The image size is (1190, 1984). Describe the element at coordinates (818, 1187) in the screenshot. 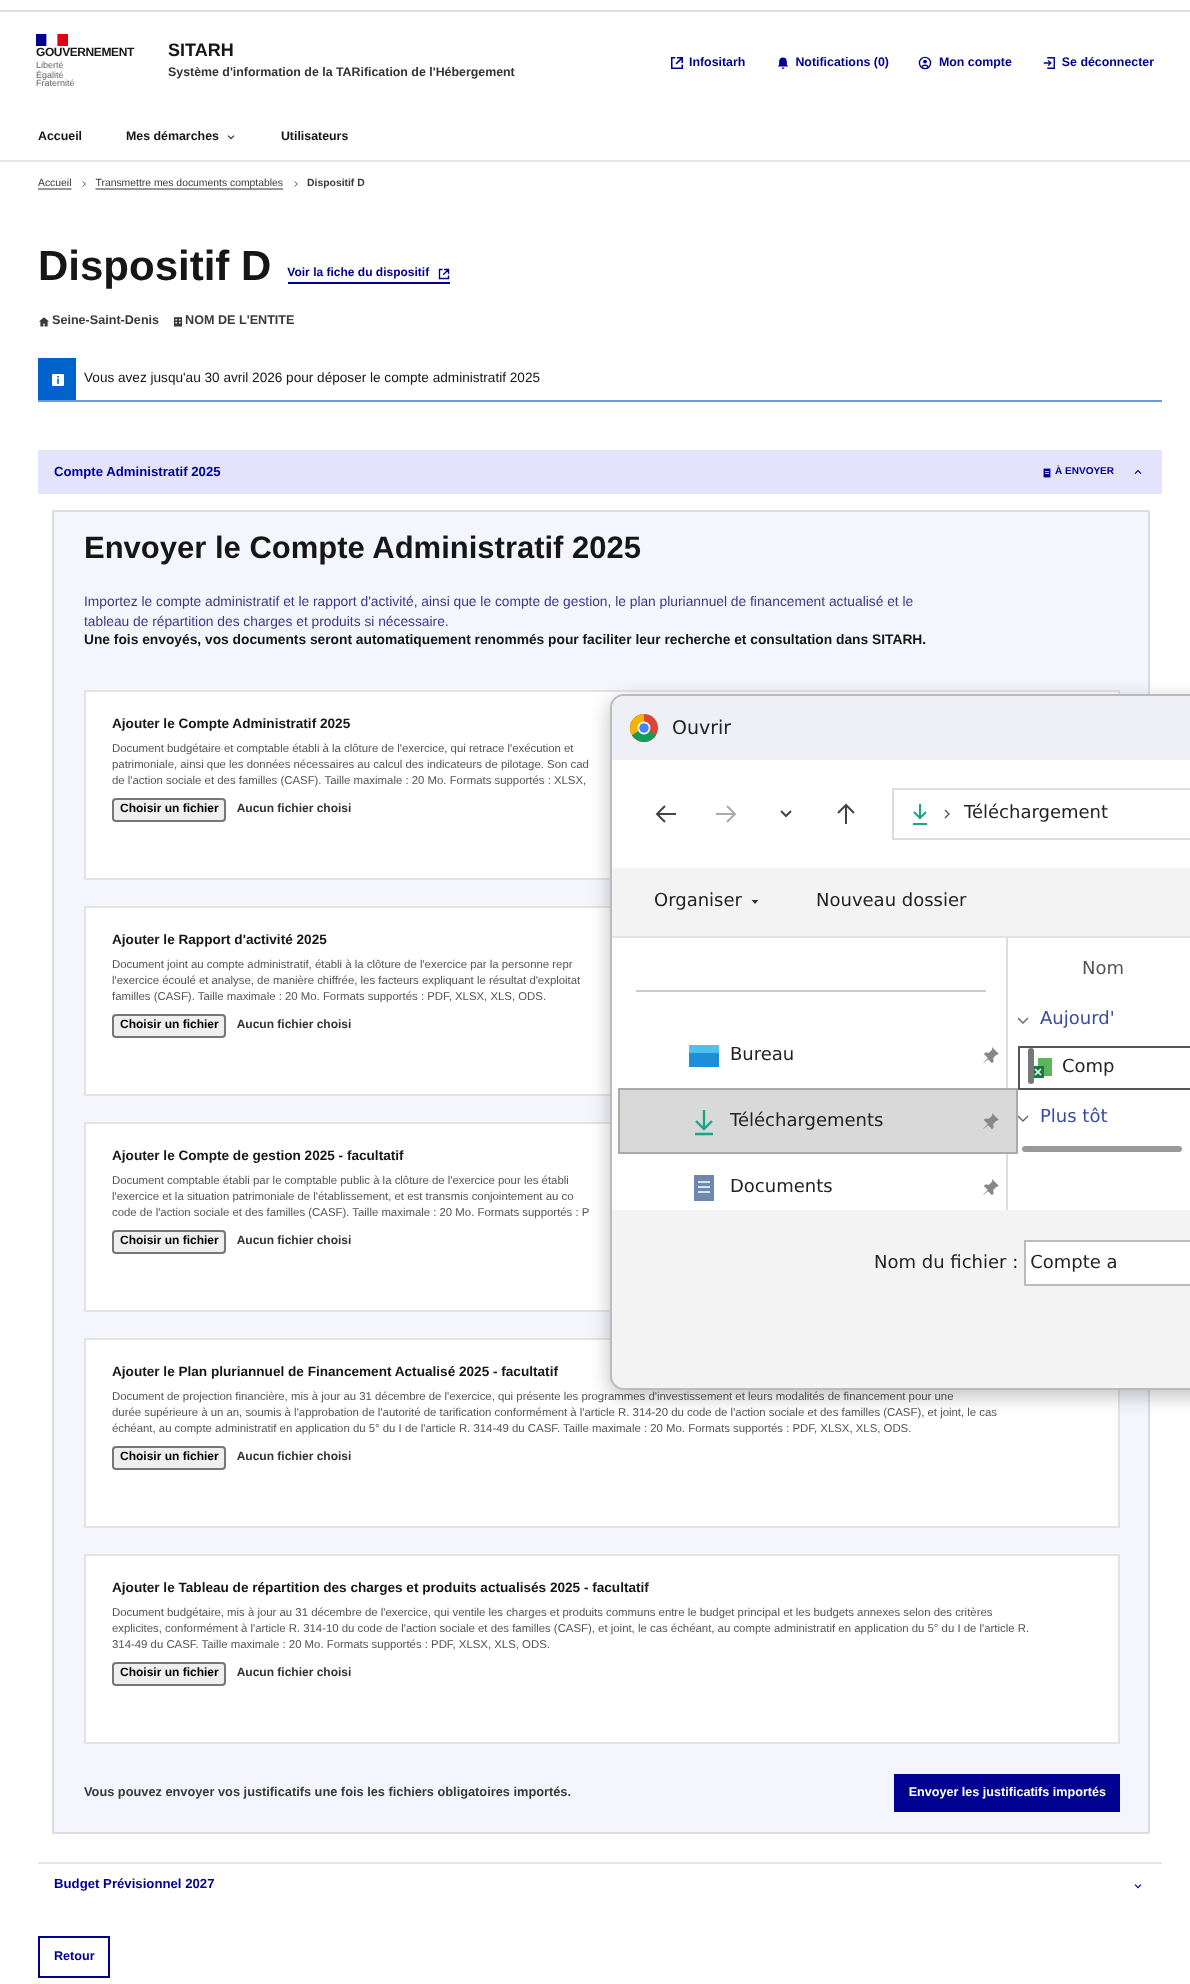

I see `folder-nav-item: Documents` at that location.